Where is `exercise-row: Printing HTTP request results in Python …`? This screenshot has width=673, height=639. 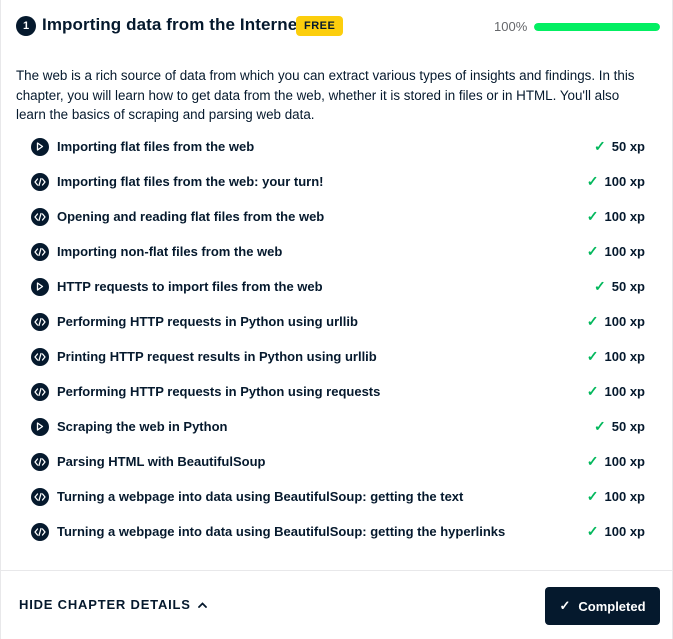
exercise-row: Printing HTTP request results in Python … is located at coordinates (338, 356).